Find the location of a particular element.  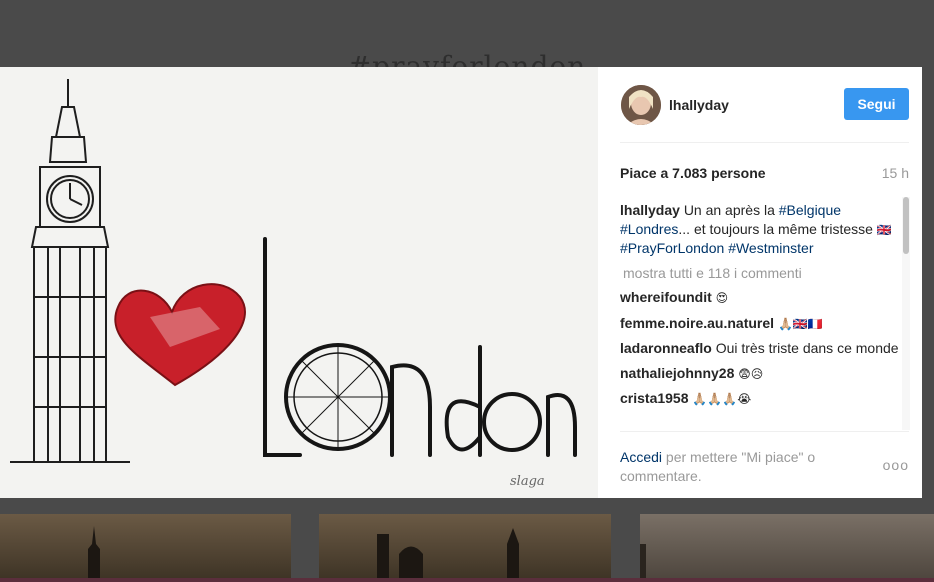

comment-username: ladaronneaflo is located at coordinates (666, 348).